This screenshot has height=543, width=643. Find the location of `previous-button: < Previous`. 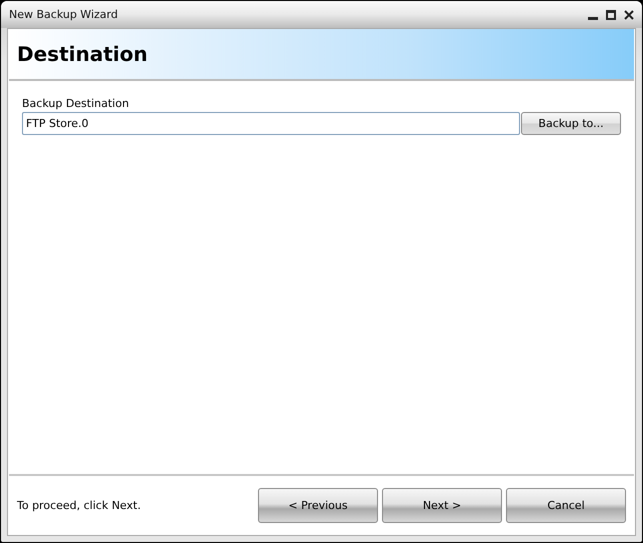

previous-button: < Previous is located at coordinates (318, 505).